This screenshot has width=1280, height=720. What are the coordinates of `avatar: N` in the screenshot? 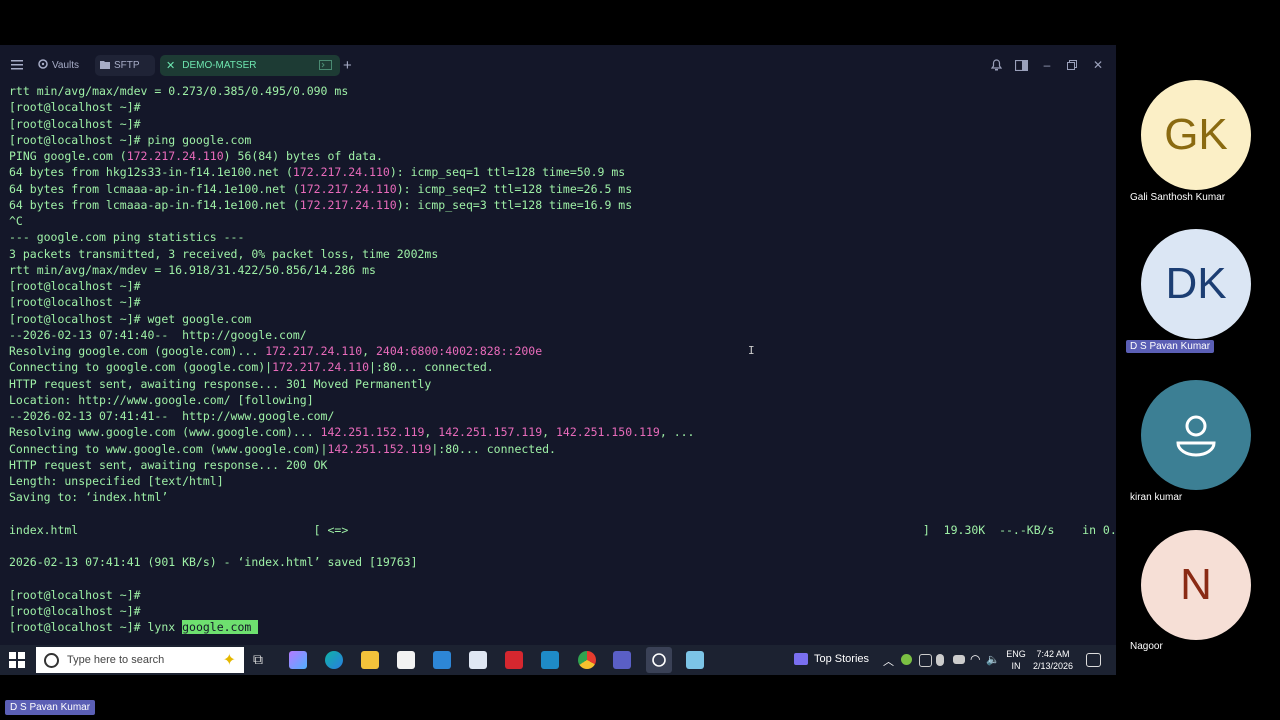 It's located at (1196, 585).